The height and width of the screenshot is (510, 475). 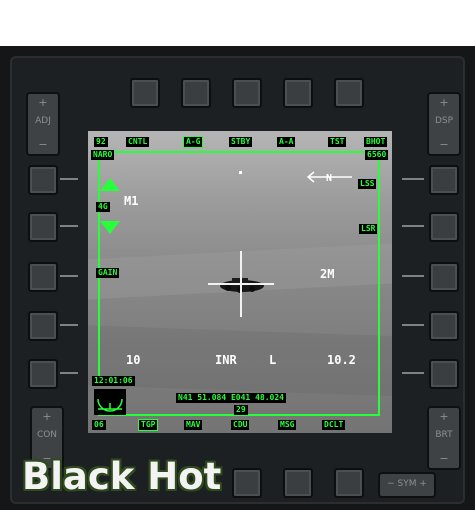 I want to click on tgp-tab: TGP, so click(x=148, y=425).